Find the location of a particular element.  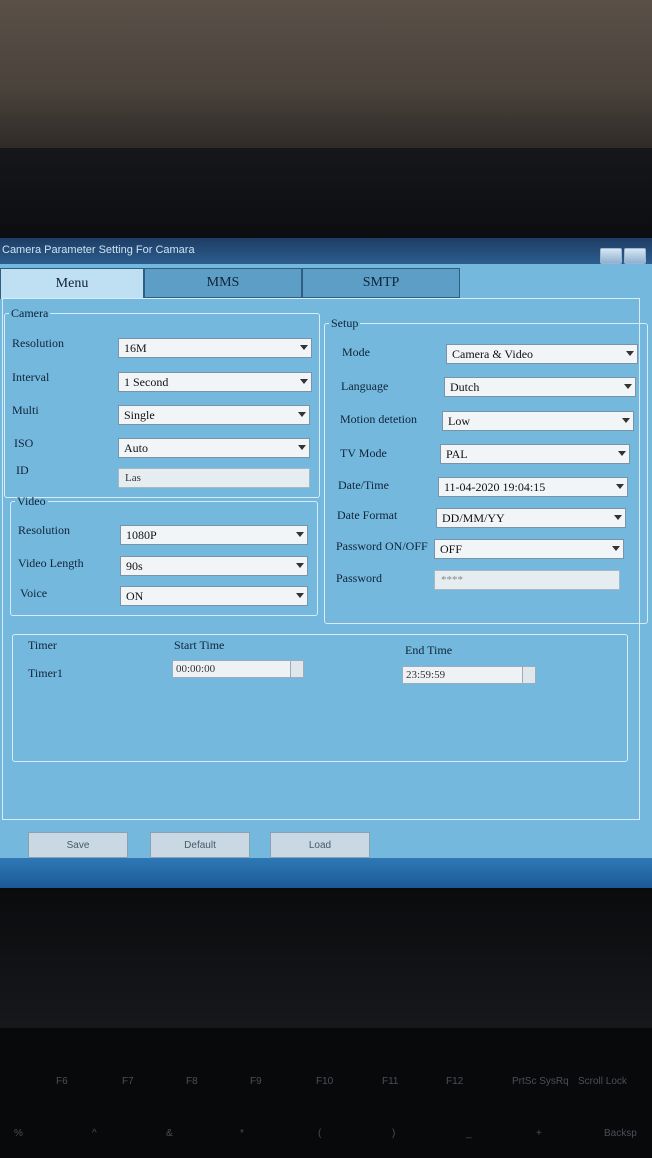

iso-label: ISO is located at coordinates (24, 443).